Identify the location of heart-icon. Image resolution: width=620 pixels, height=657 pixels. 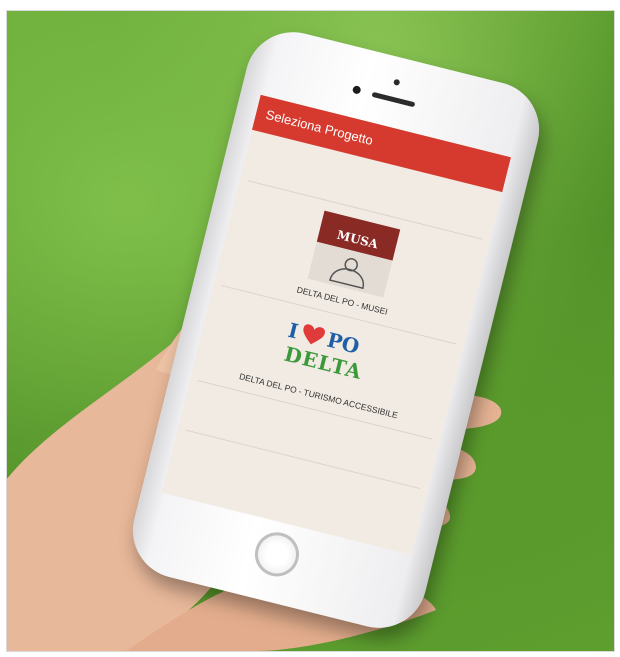
(314, 334).